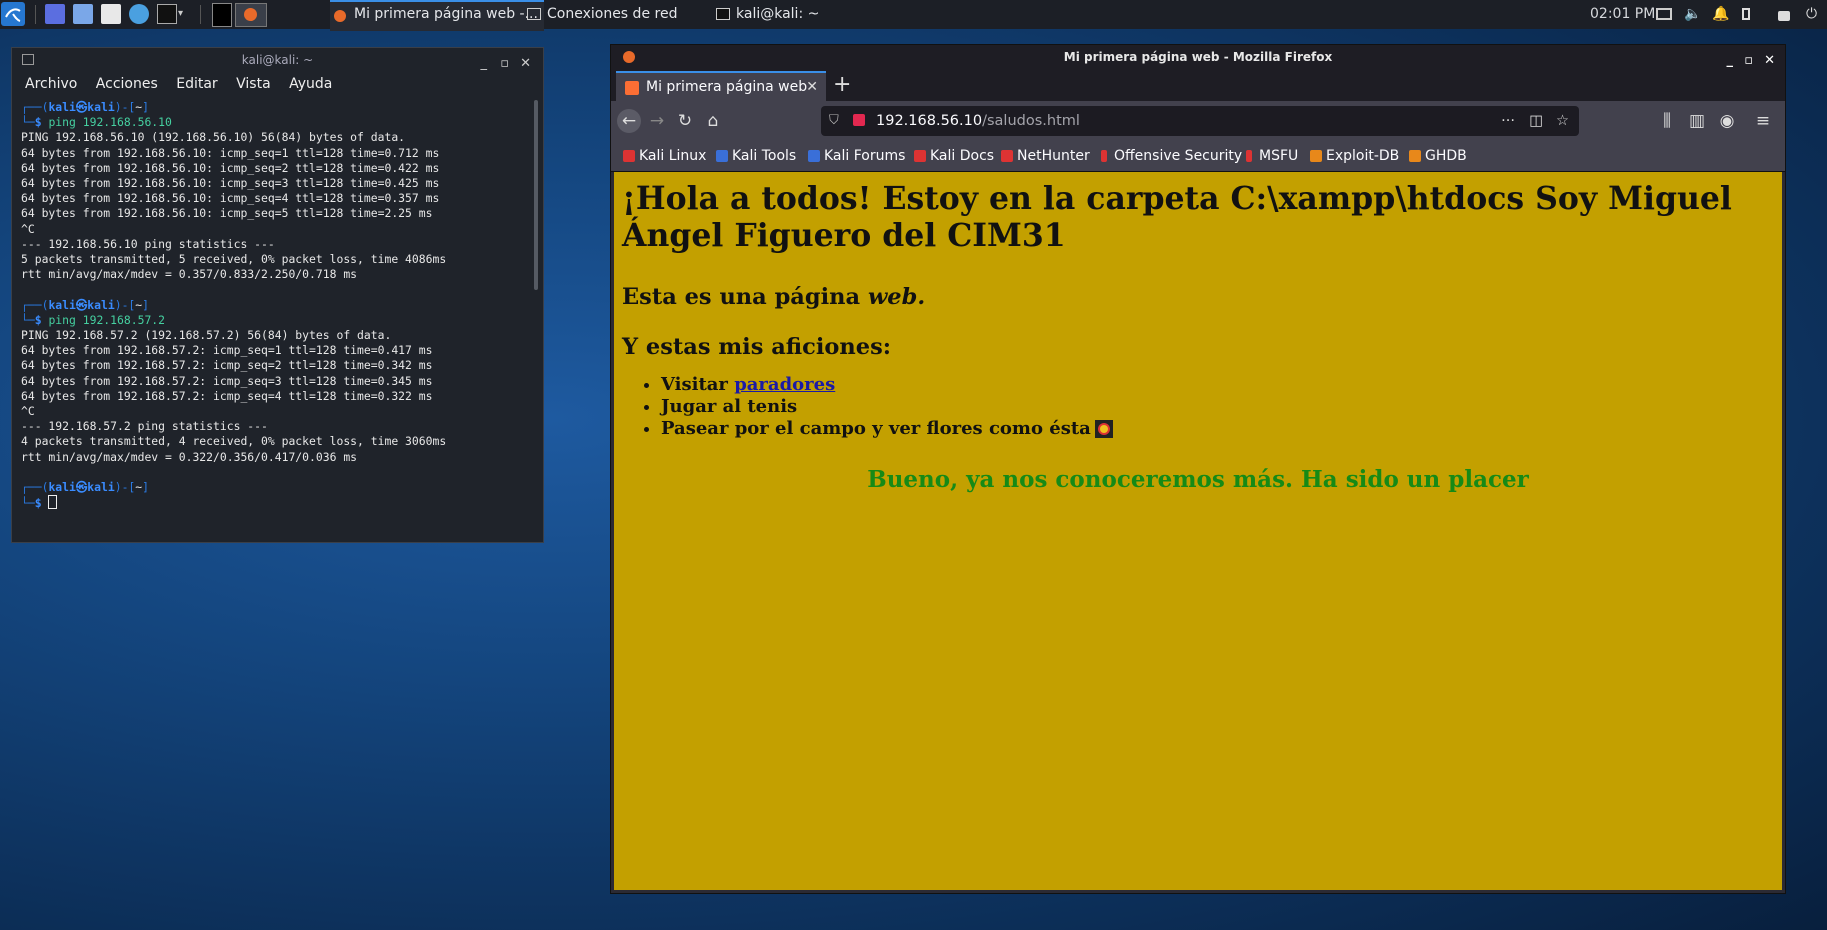  I want to click on sidebar-icon: ▥, so click(1697, 121).